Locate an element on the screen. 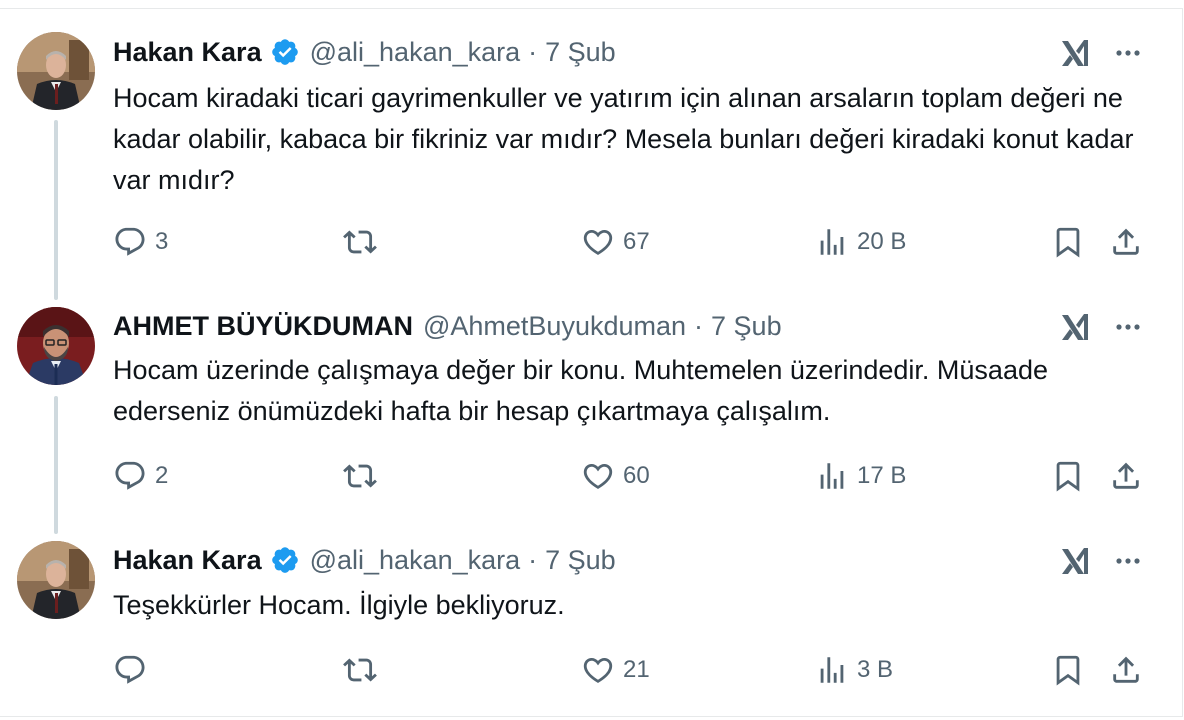  views-button: 20 B is located at coordinates (860, 242).